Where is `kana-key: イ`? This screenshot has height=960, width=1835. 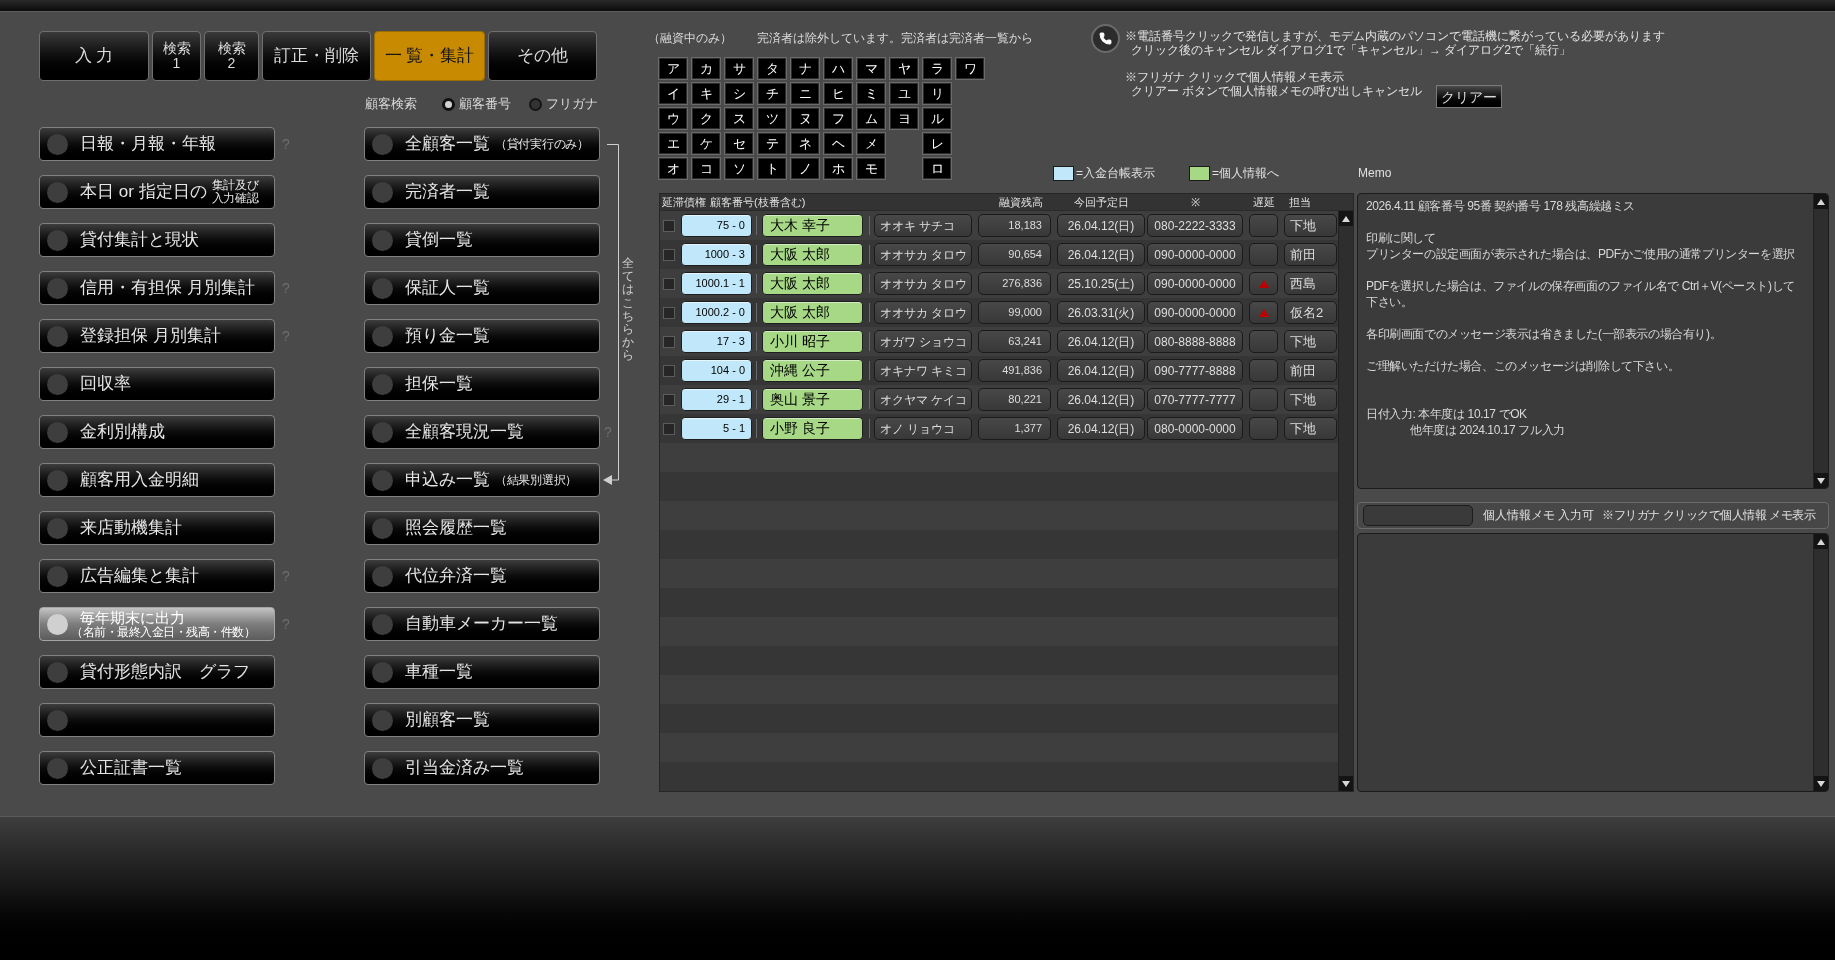
kana-key: イ is located at coordinates (673, 93).